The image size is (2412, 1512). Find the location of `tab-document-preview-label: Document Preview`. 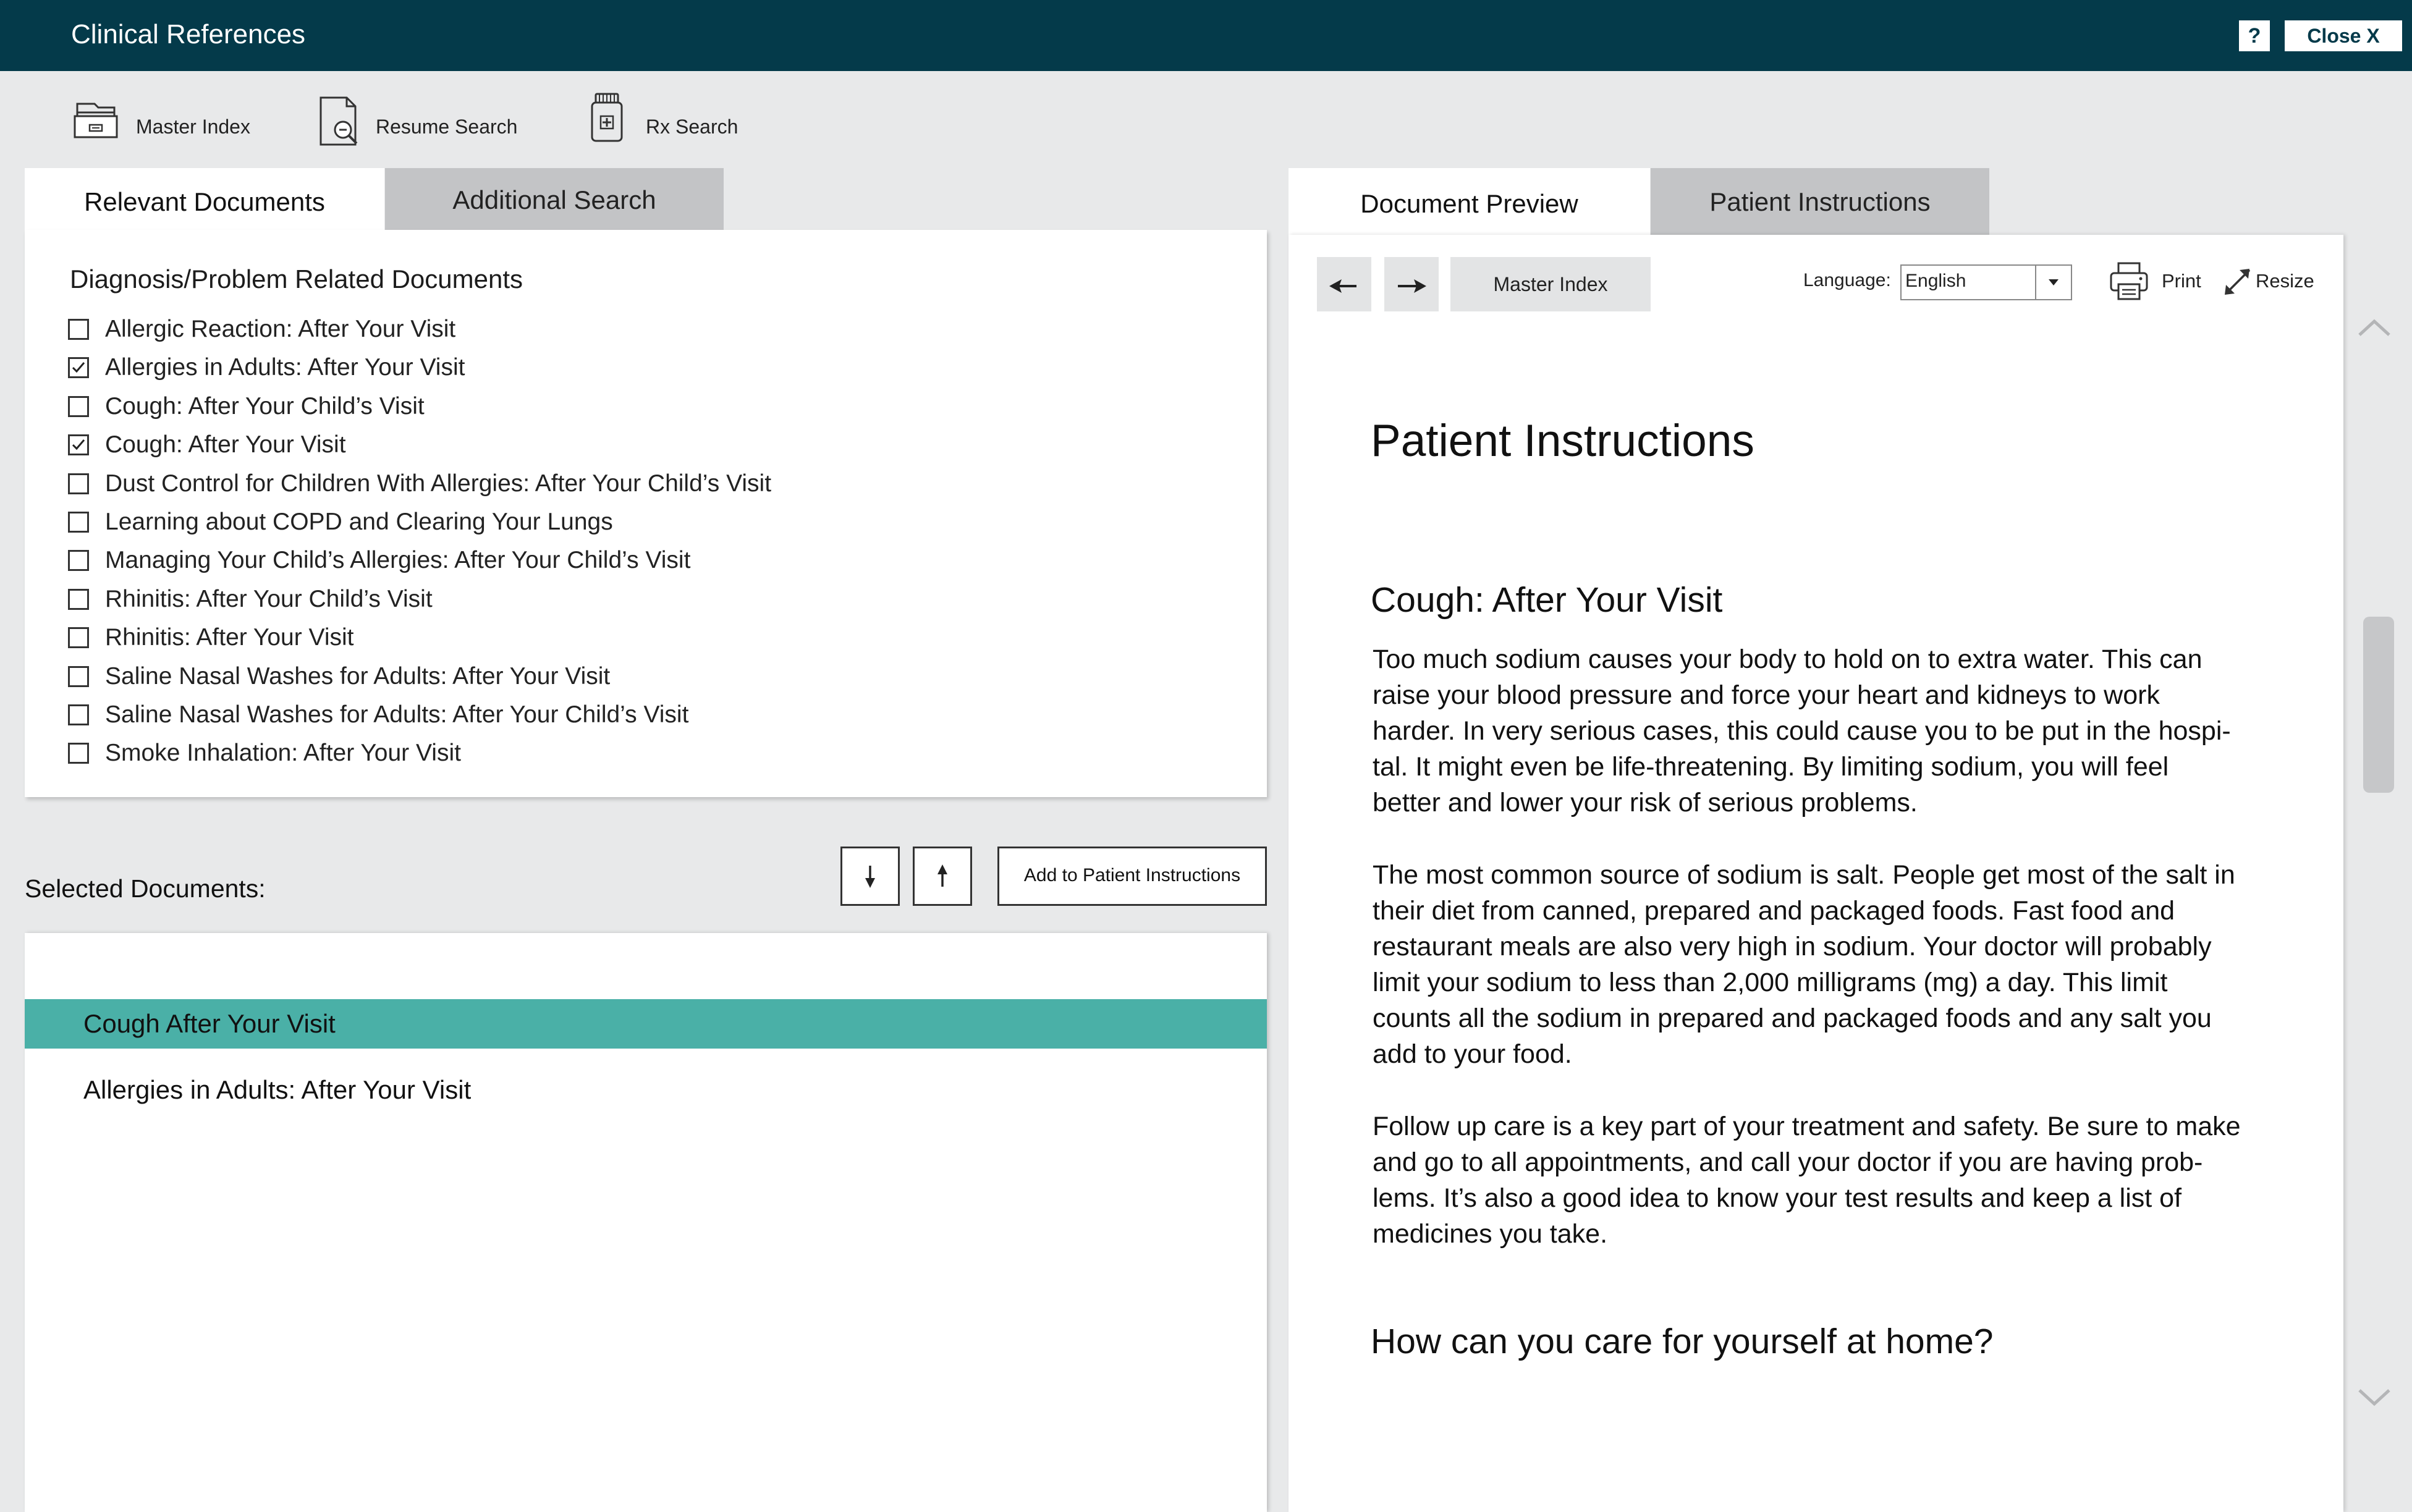

tab-document-preview-label: Document Preview is located at coordinates (1469, 203).